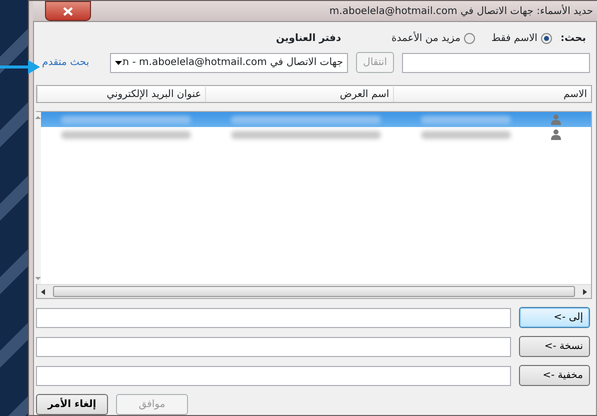  I want to click on address-book-dropdown: جهات الاتصال في m.aboelela@hotmail.com - ת, so click(229, 62).